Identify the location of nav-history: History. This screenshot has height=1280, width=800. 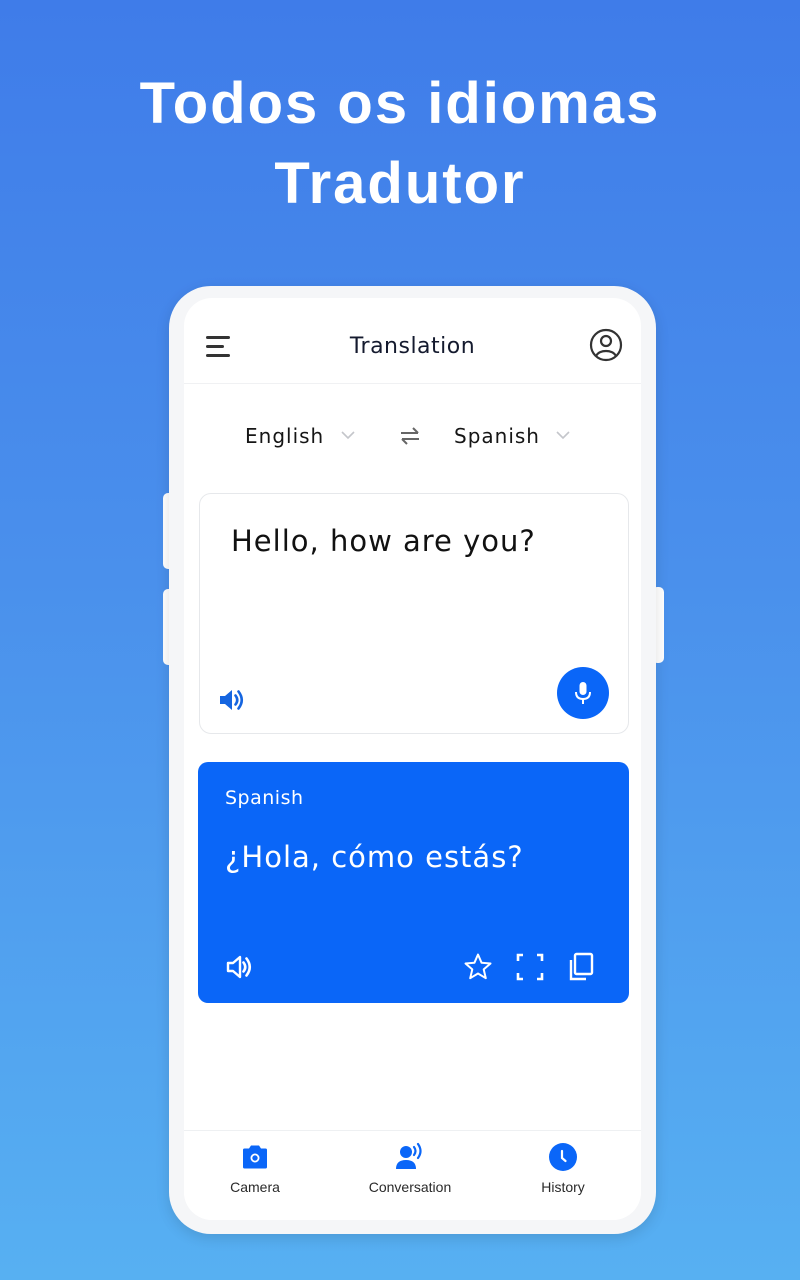
(563, 1168).